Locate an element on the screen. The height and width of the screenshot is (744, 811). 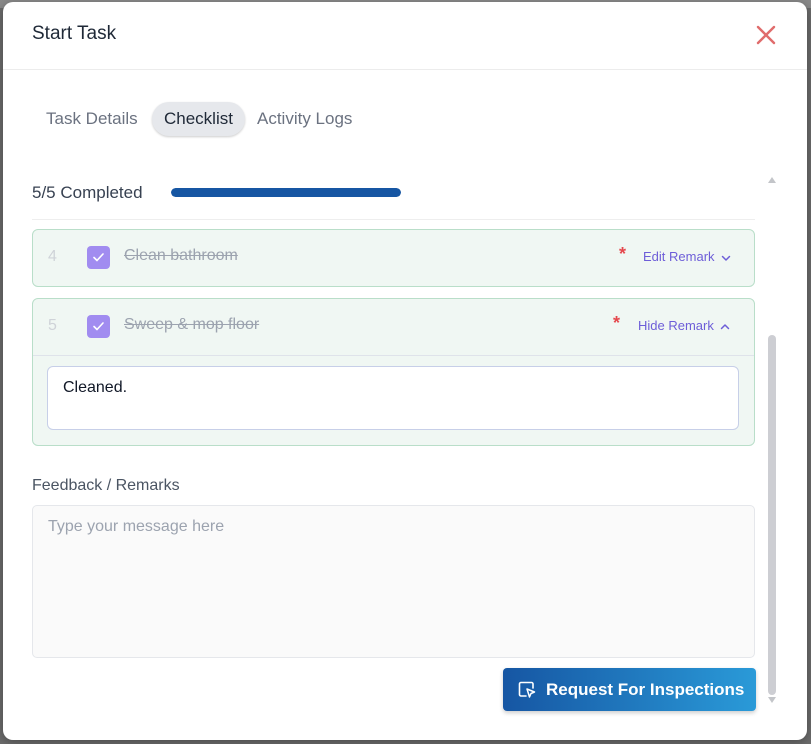
item-number: 4 is located at coordinates (52, 256).